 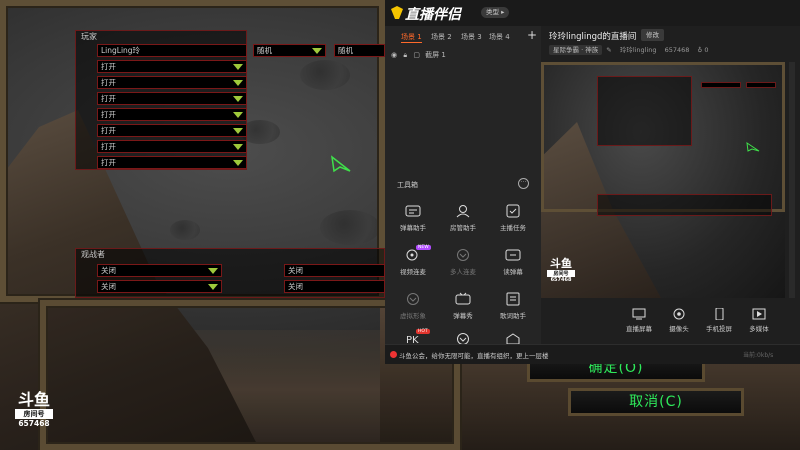 What do you see at coordinates (474, 355) in the screenshot?
I see `notice-text: 斗鱼公会，给你无限可能，直播有组织，更上一层楼` at bounding box center [474, 355].